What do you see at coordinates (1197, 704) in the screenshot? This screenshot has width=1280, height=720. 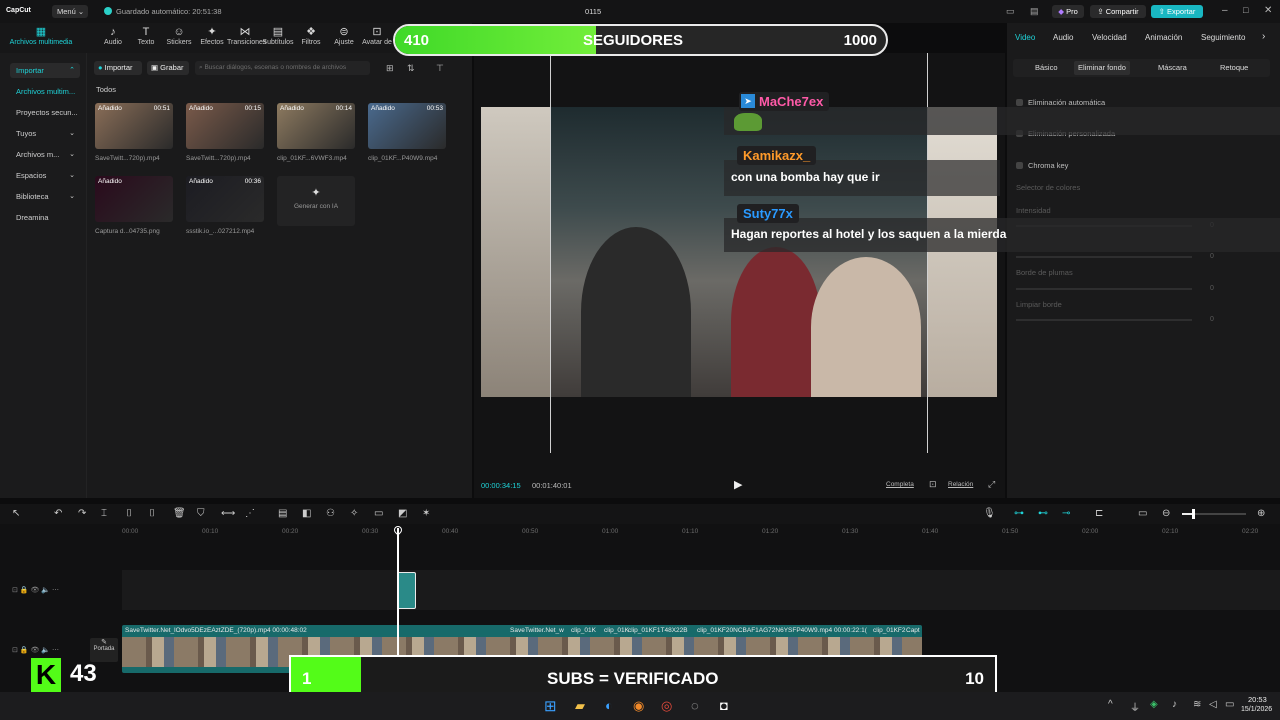 I see `wifi-icon: ≋` at bounding box center [1197, 704].